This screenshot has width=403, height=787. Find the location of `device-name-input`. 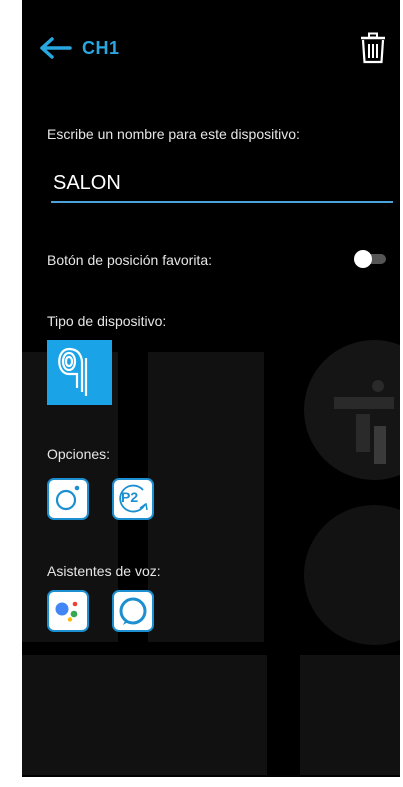

device-name-input is located at coordinates (222, 184).